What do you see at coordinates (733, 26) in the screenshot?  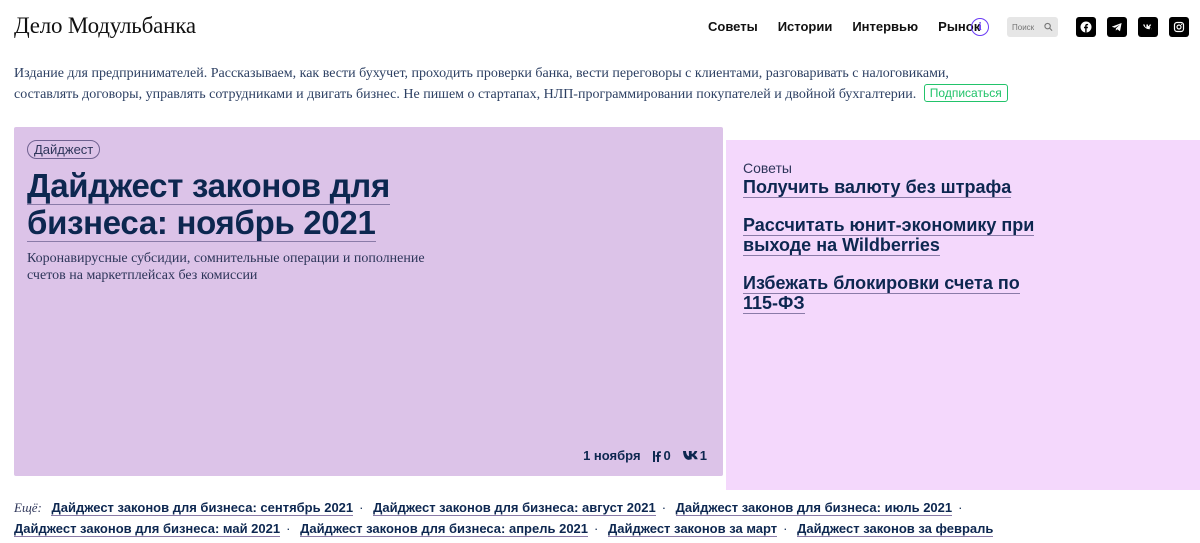 I see `nav-item-advice: Советы` at bounding box center [733, 26].